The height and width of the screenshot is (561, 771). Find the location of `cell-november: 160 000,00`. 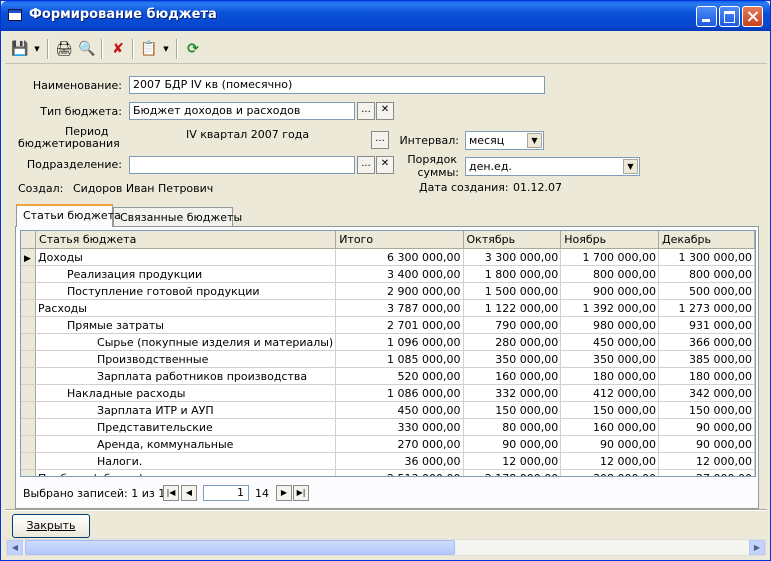

cell-november: 160 000,00 is located at coordinates (610, 427).